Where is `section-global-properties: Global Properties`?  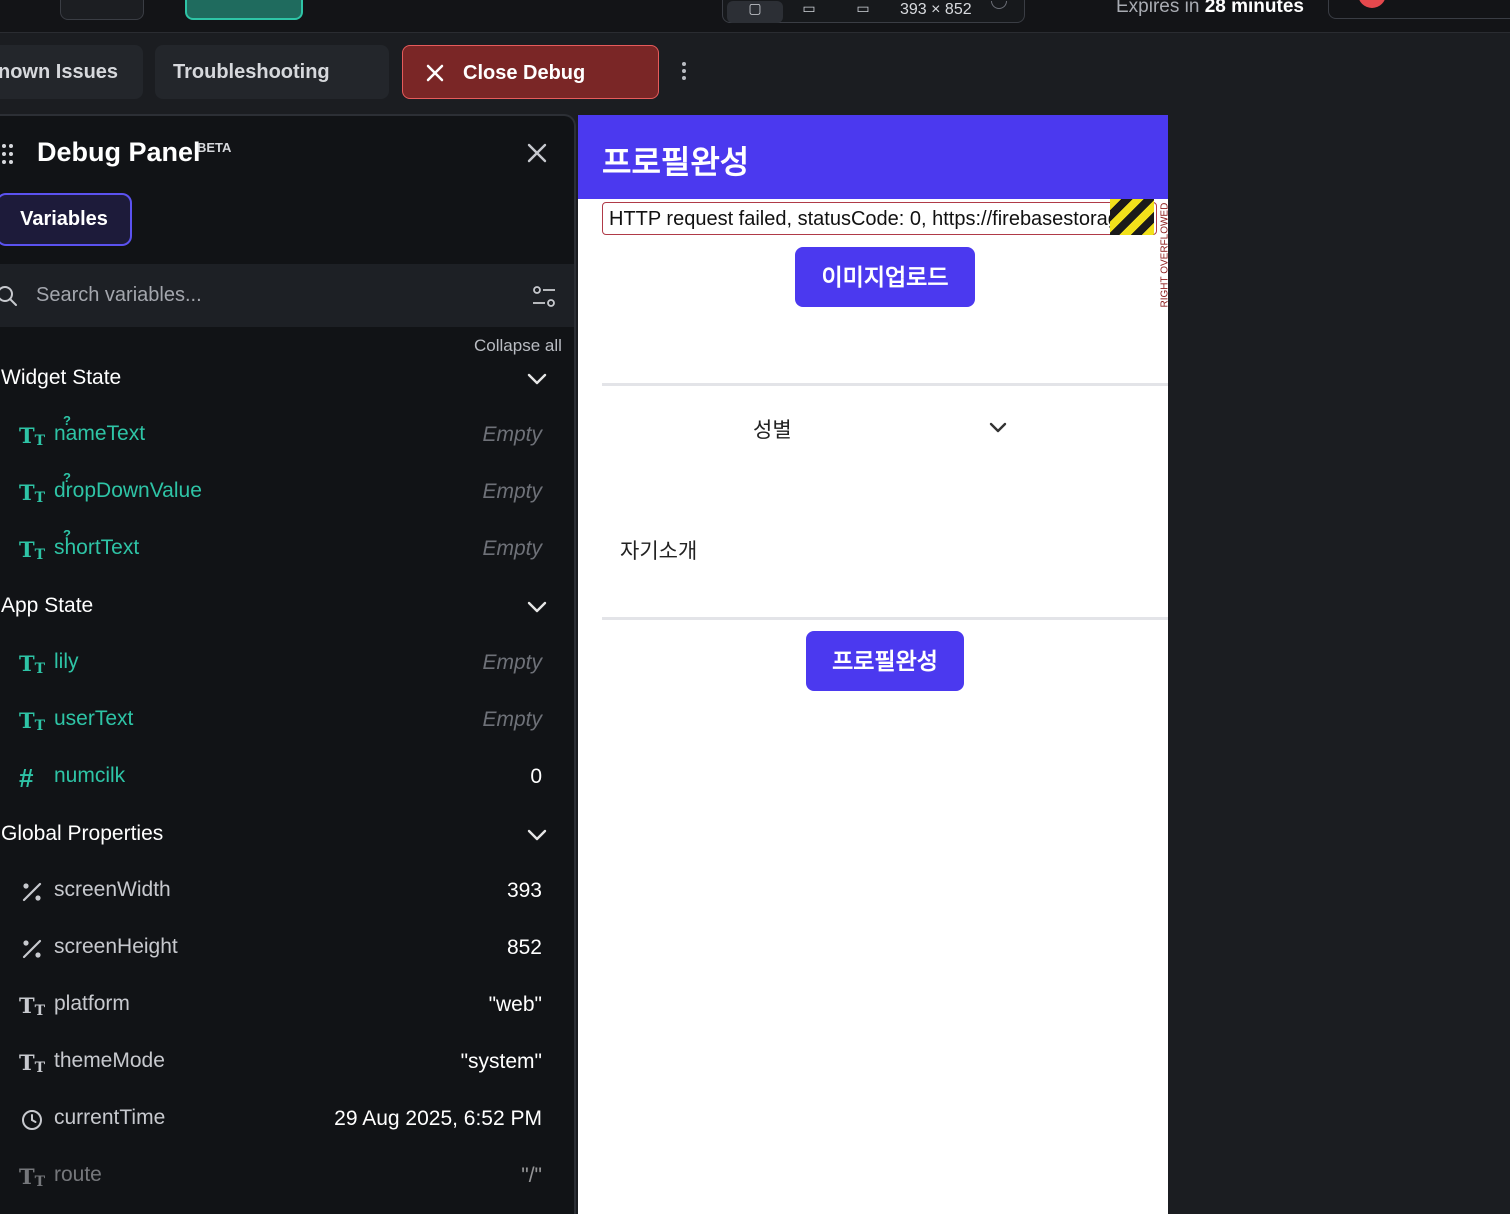
section-global-properties: Global Properties is located at coordinates (281, 836).